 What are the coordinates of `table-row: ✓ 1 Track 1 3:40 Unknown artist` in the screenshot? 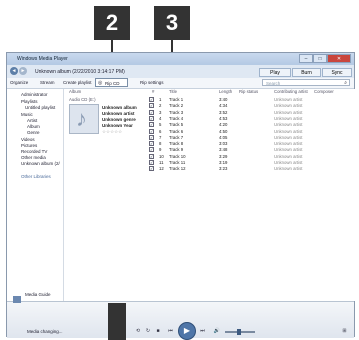 It's located at (209, 100).